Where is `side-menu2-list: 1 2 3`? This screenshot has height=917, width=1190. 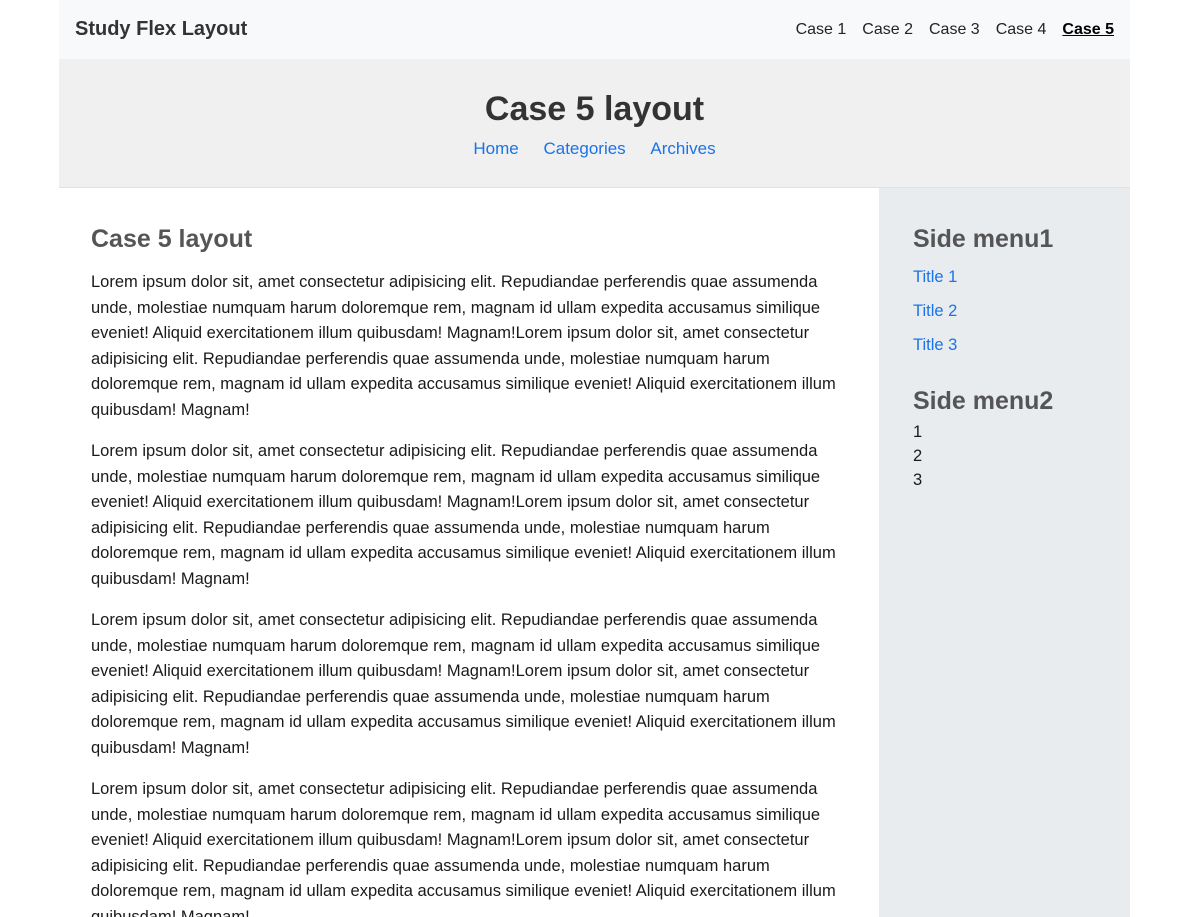
side-menu2-list: 1 2 3 is located at coordinates (1011, 456).